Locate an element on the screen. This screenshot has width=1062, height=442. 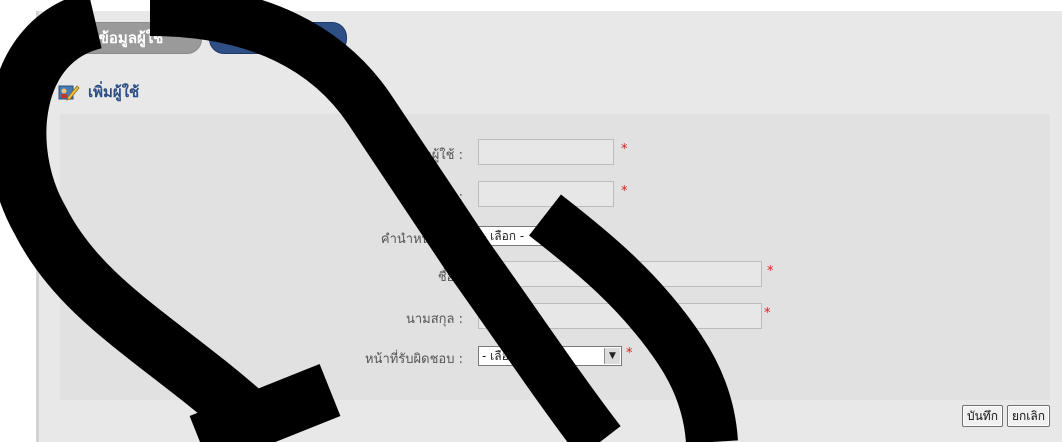
section-title-text: เพิ่มผู้ใช้ is located at coordinates (114, 92).